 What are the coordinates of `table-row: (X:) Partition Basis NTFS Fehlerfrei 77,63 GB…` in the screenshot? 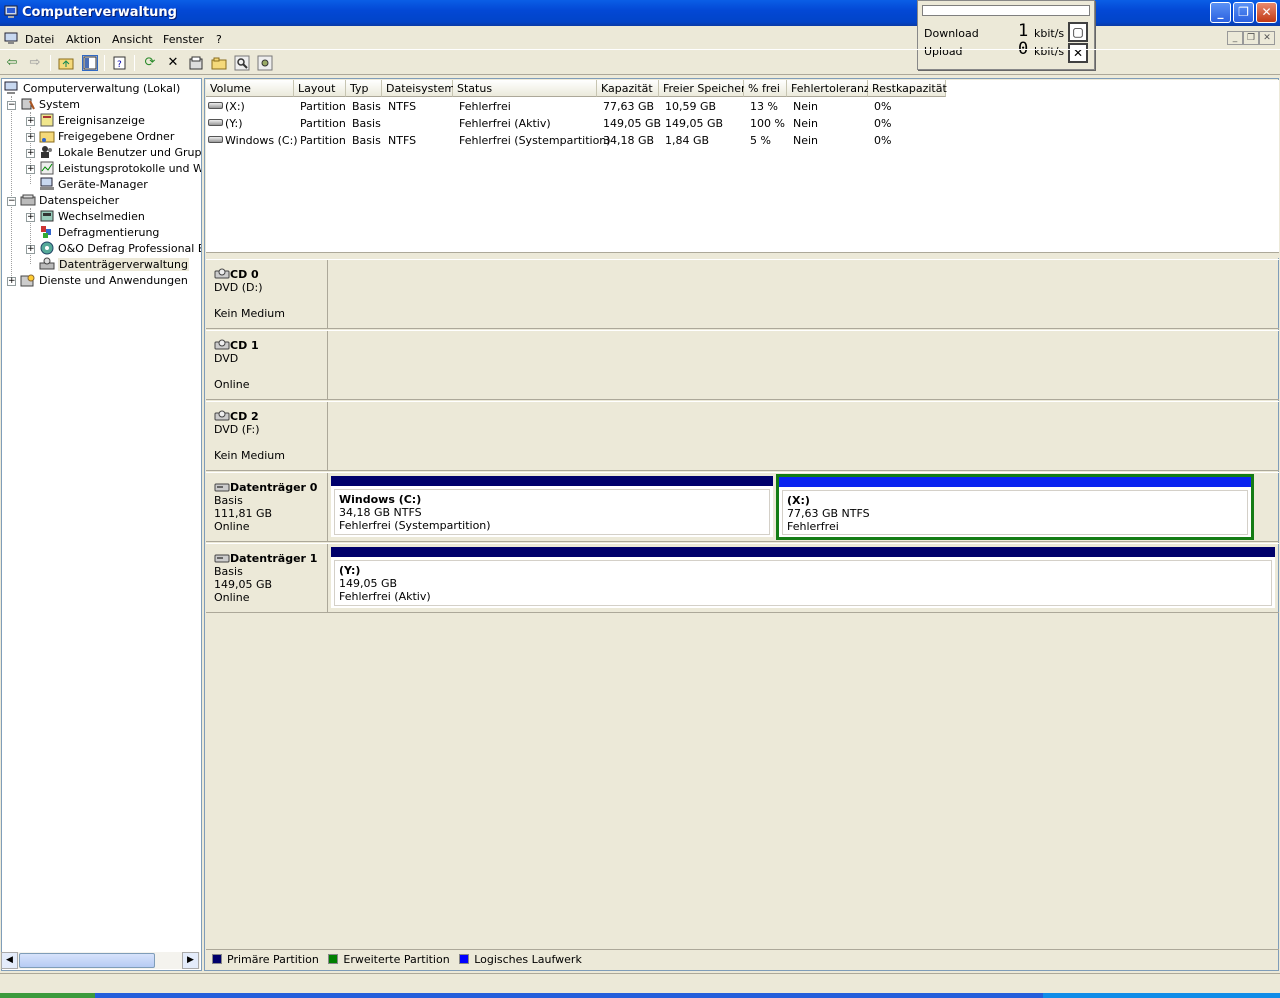 It's located at (742, 106).